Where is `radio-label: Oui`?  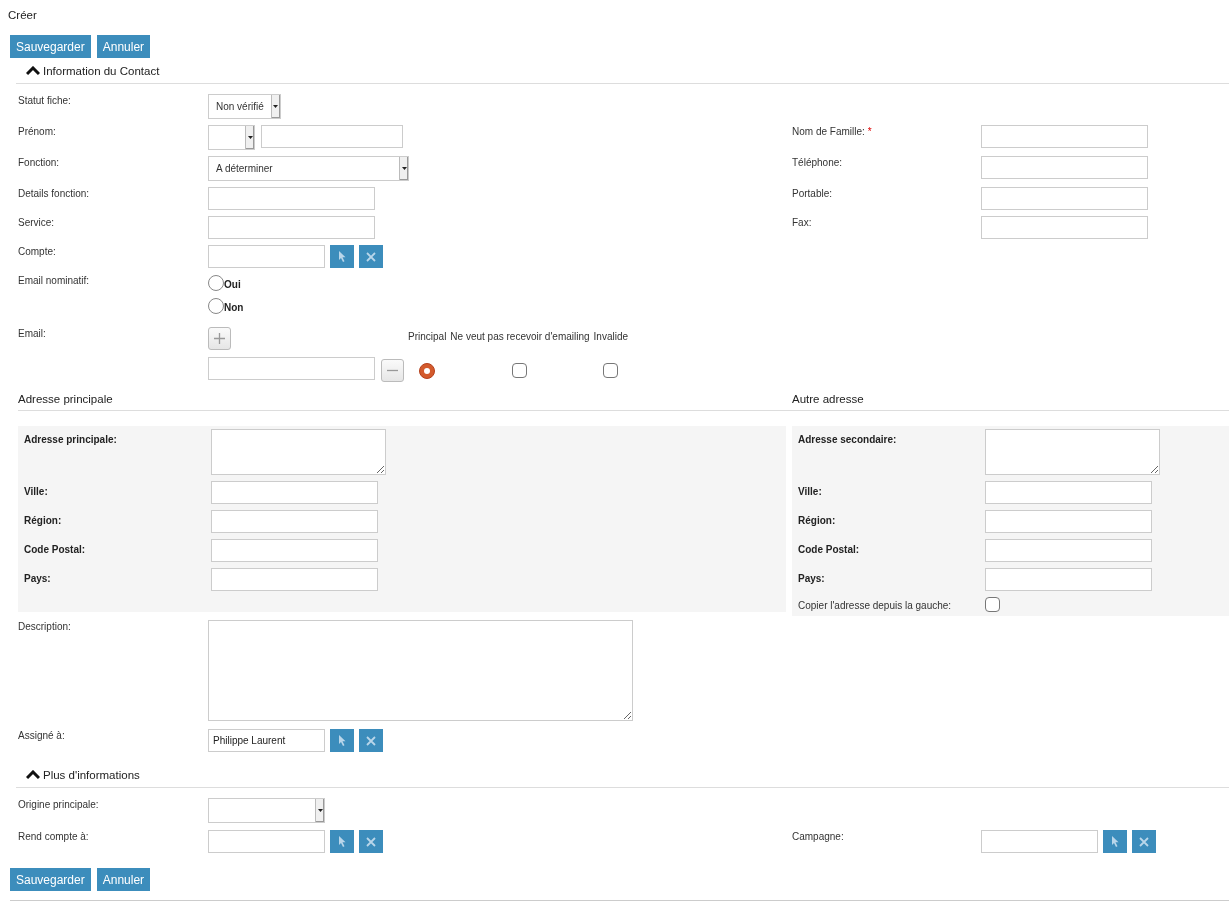 radio-label: Oui is located at coordinates (232, 285).